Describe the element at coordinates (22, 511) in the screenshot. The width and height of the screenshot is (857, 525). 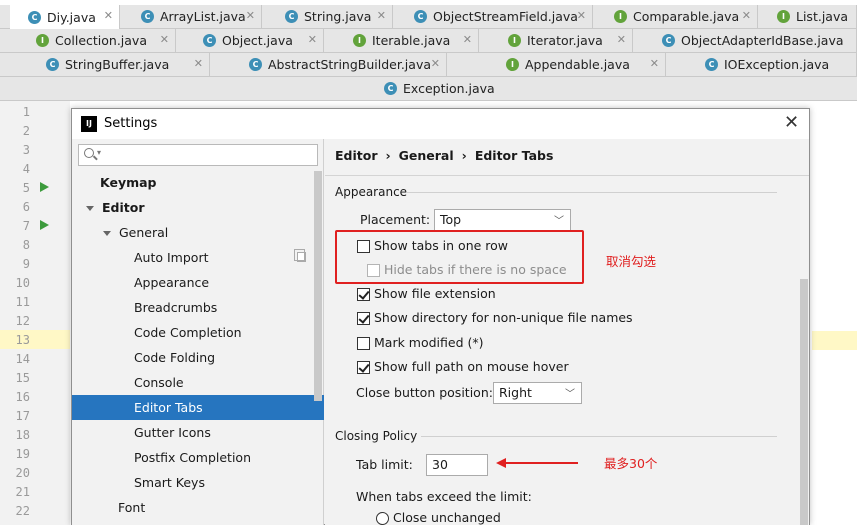
I see `line-number: 22` at that location.